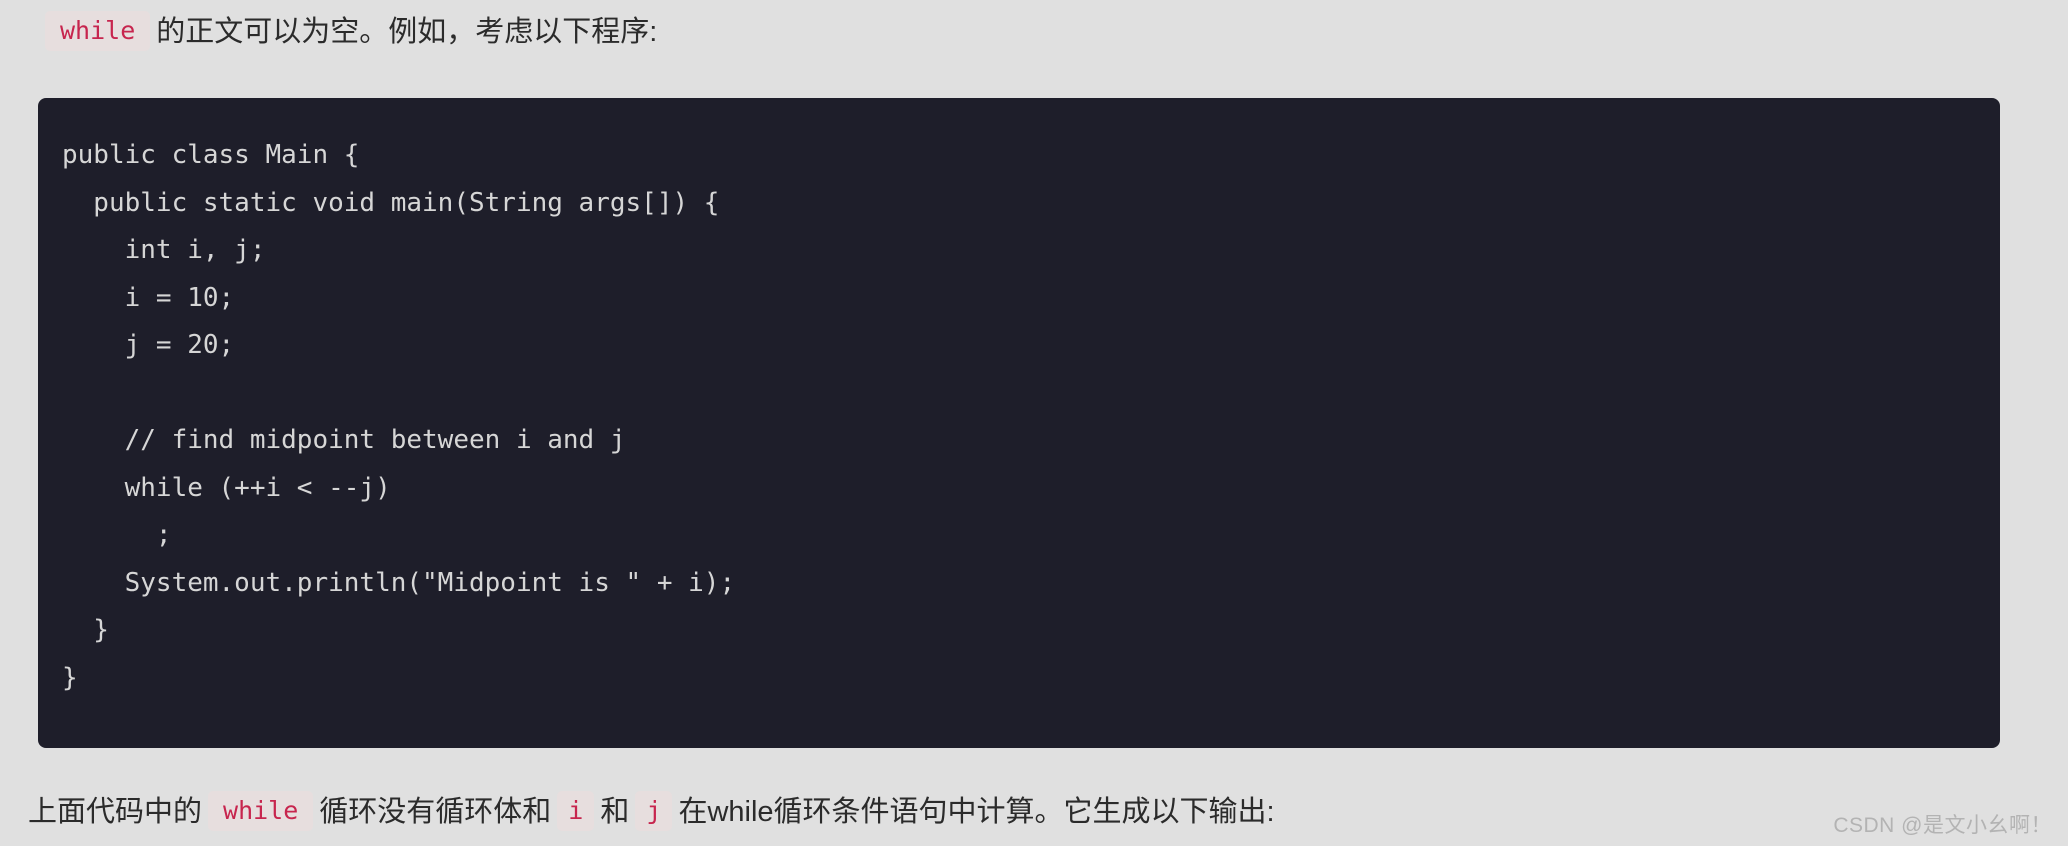 This screenshot has height=846, width=2068. Describe the element at coordinates (576, 811) in the screenshot. I see `inline-code-i: i` at that location.